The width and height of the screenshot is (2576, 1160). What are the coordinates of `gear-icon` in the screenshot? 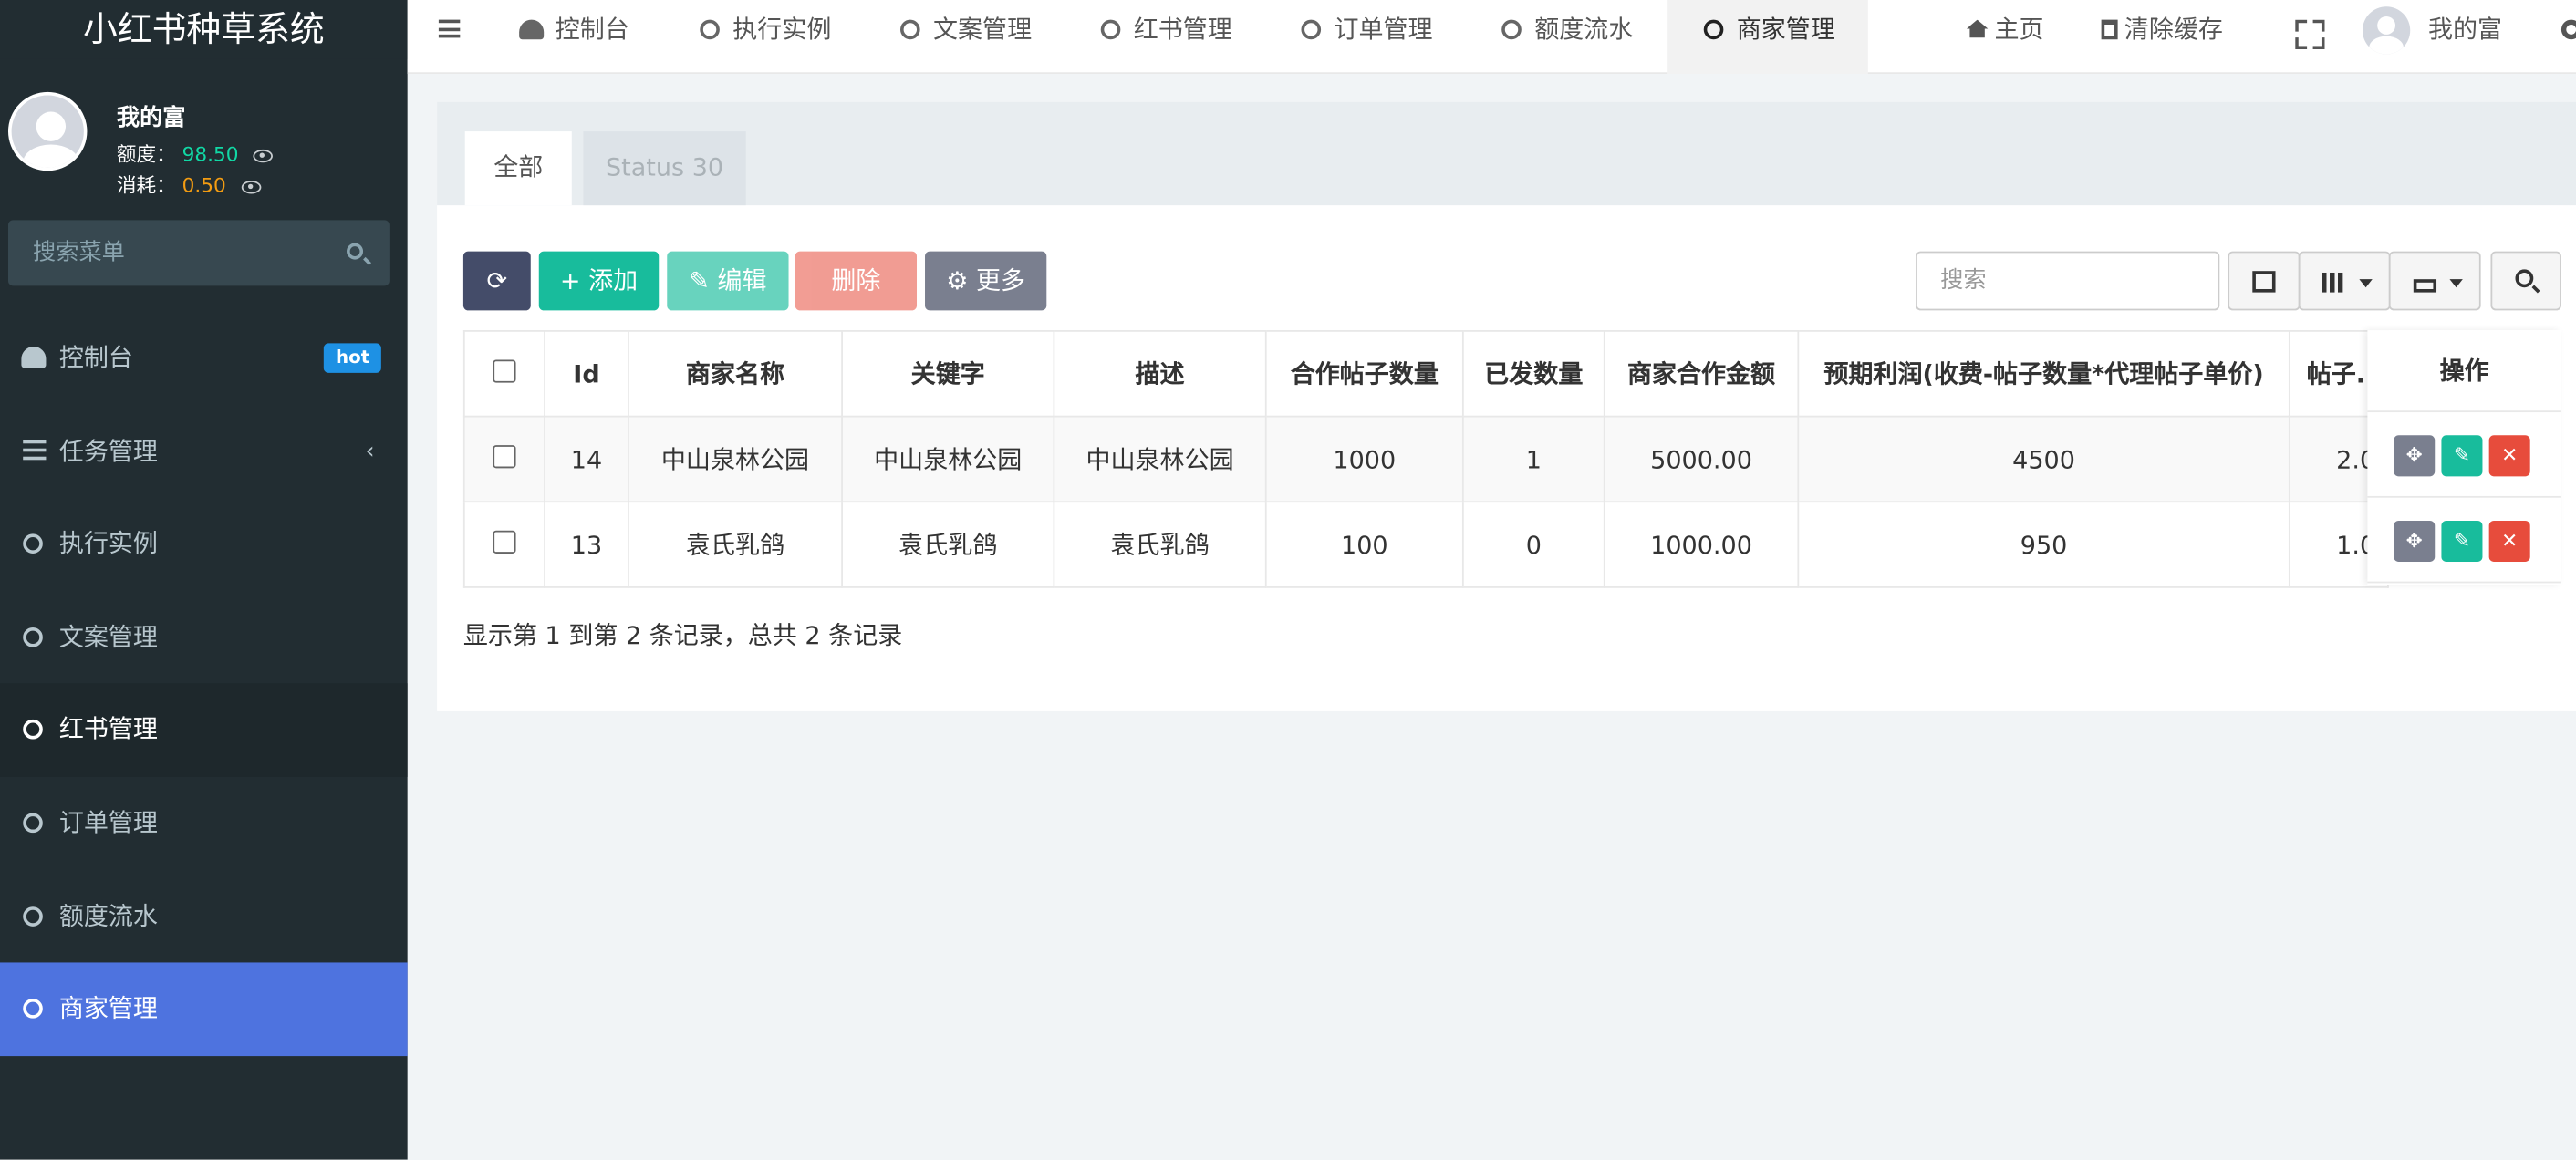 It's located at (2568, 29).